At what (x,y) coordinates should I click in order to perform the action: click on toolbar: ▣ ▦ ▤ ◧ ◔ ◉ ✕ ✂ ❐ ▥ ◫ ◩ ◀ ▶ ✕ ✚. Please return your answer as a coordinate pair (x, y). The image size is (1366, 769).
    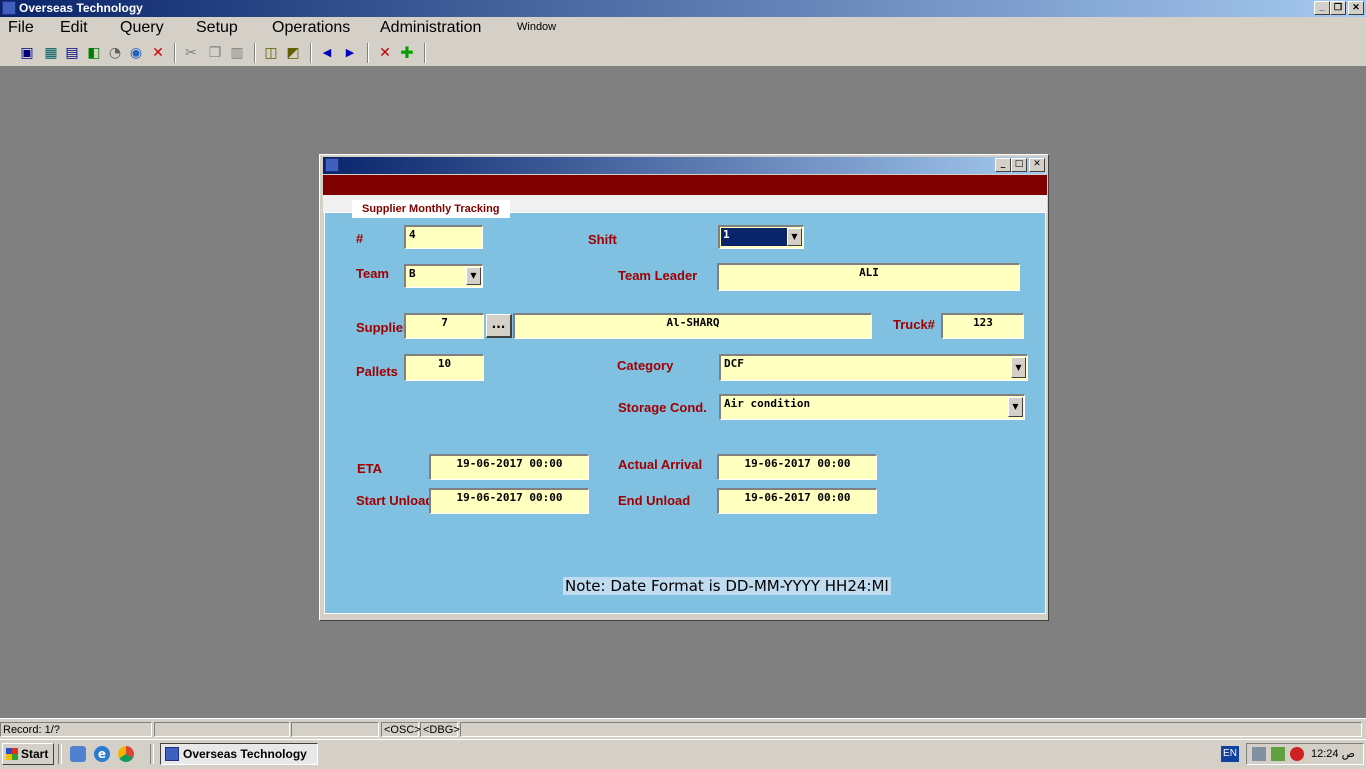
    Looking at the image, I should click on (683, 53).